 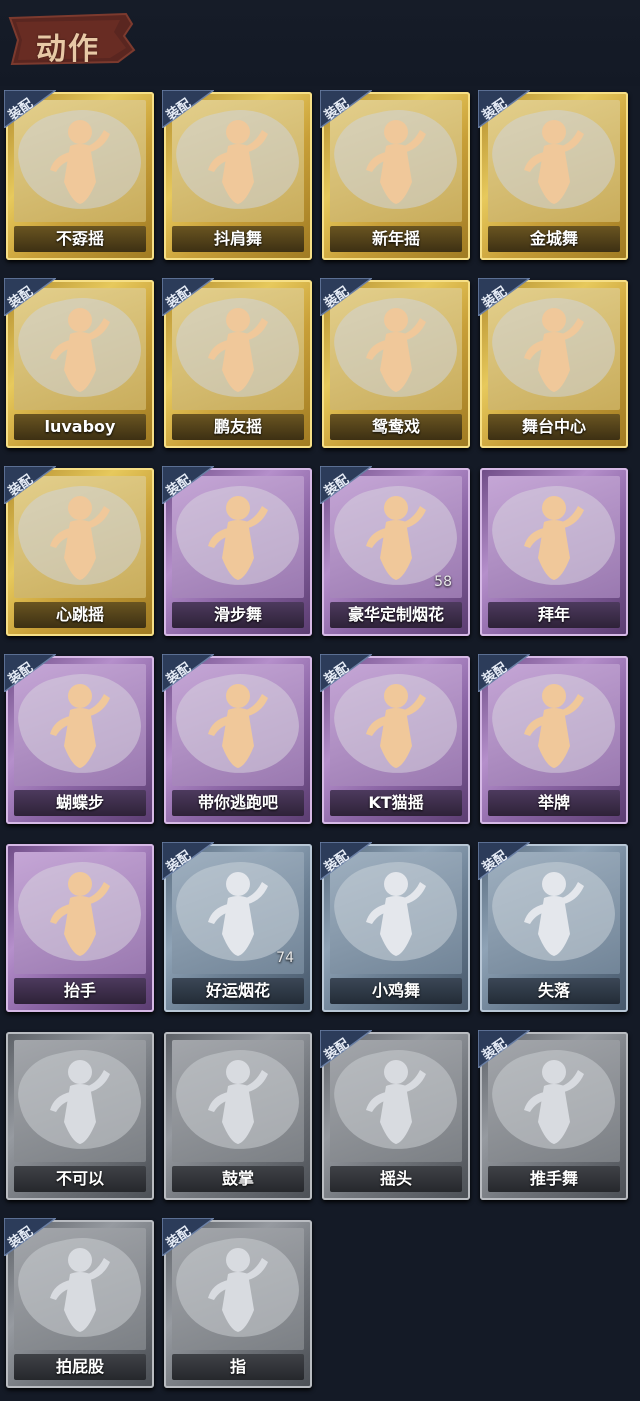 I want to click on emote-card: 推手舞 装配, so click(x=553, y=1115).